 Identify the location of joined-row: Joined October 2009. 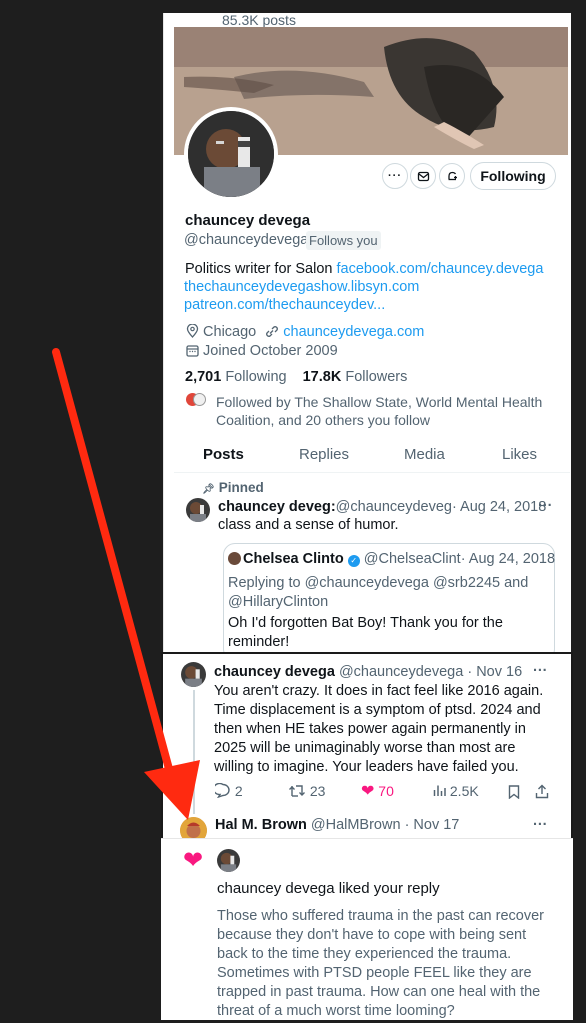
(262, 351).